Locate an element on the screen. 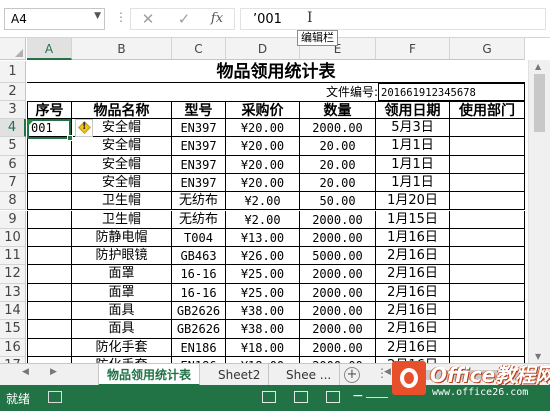  table-cell: 5月3日 is located at coordinates (413, 128).